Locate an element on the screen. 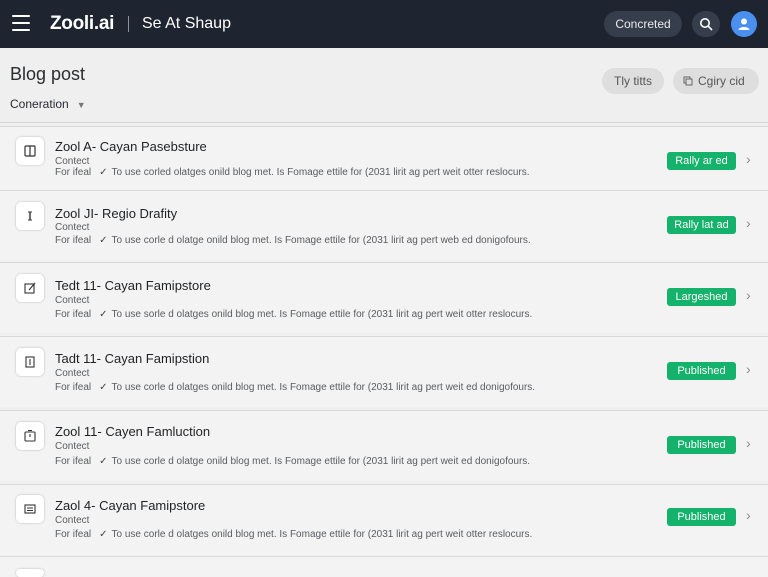 The height and width of the screenshot is (577, 768). status-pill-button: Concreted is located at coordinates (643, 24).